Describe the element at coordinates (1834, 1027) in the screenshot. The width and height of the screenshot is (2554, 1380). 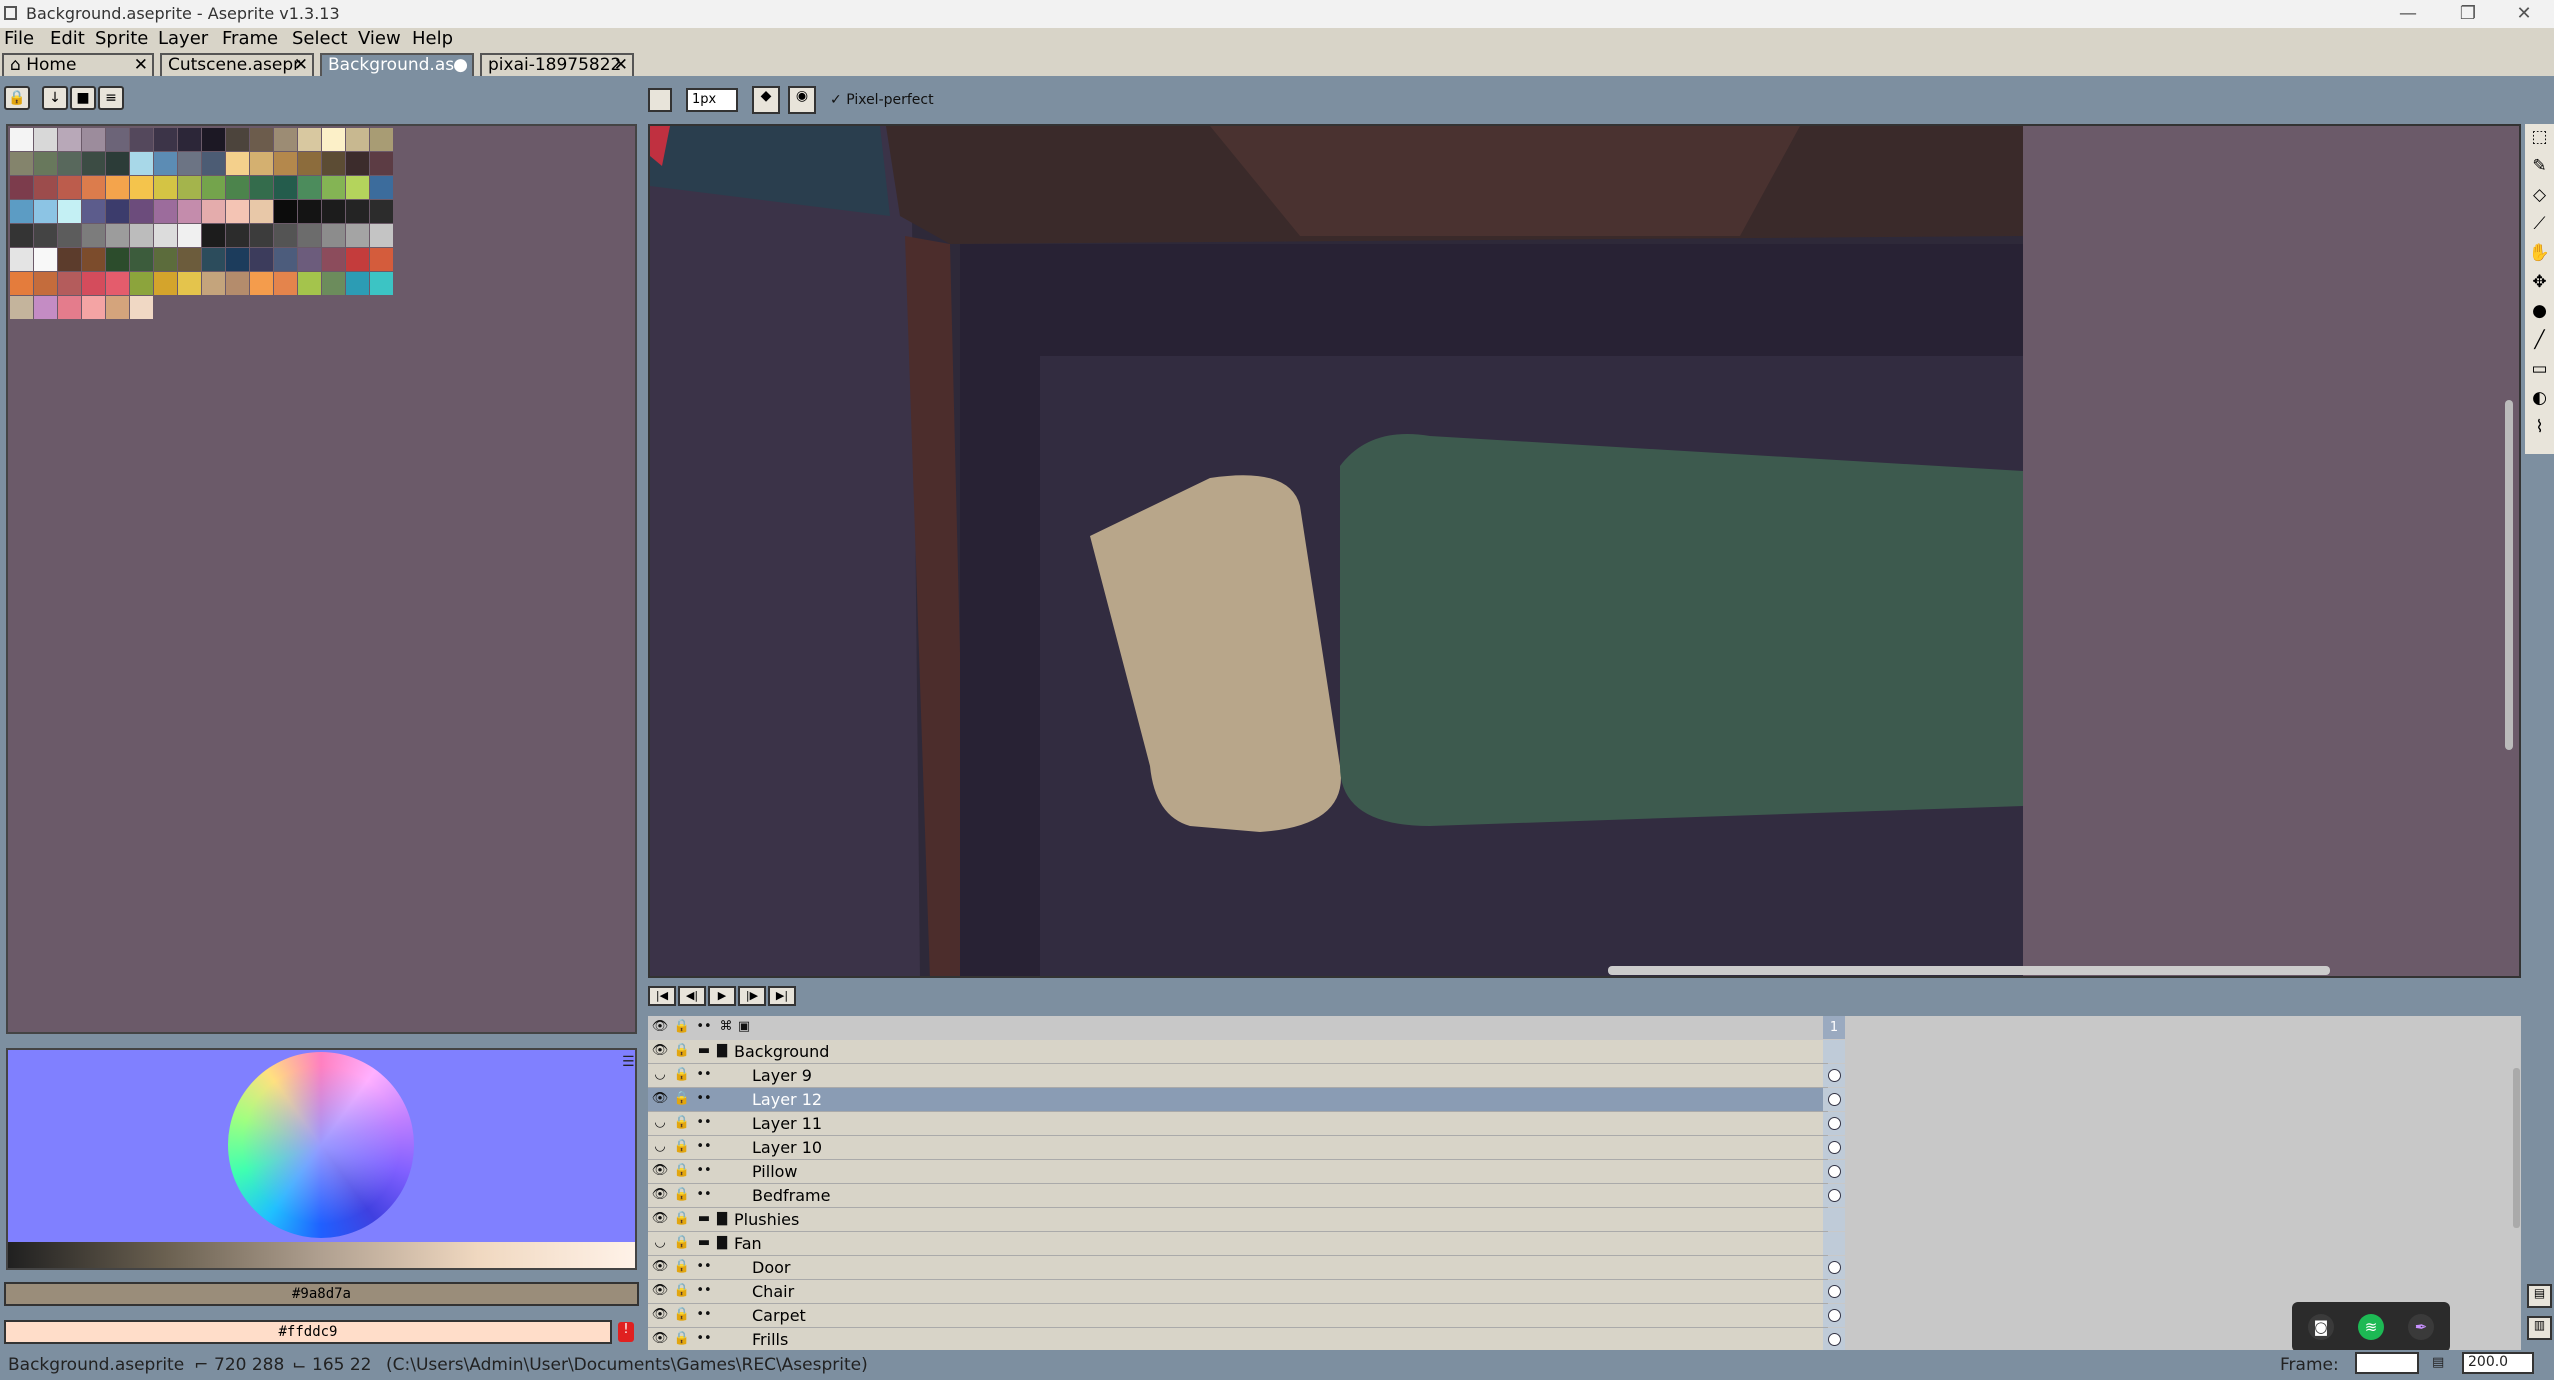
I see `frame-header: 1` at that location.